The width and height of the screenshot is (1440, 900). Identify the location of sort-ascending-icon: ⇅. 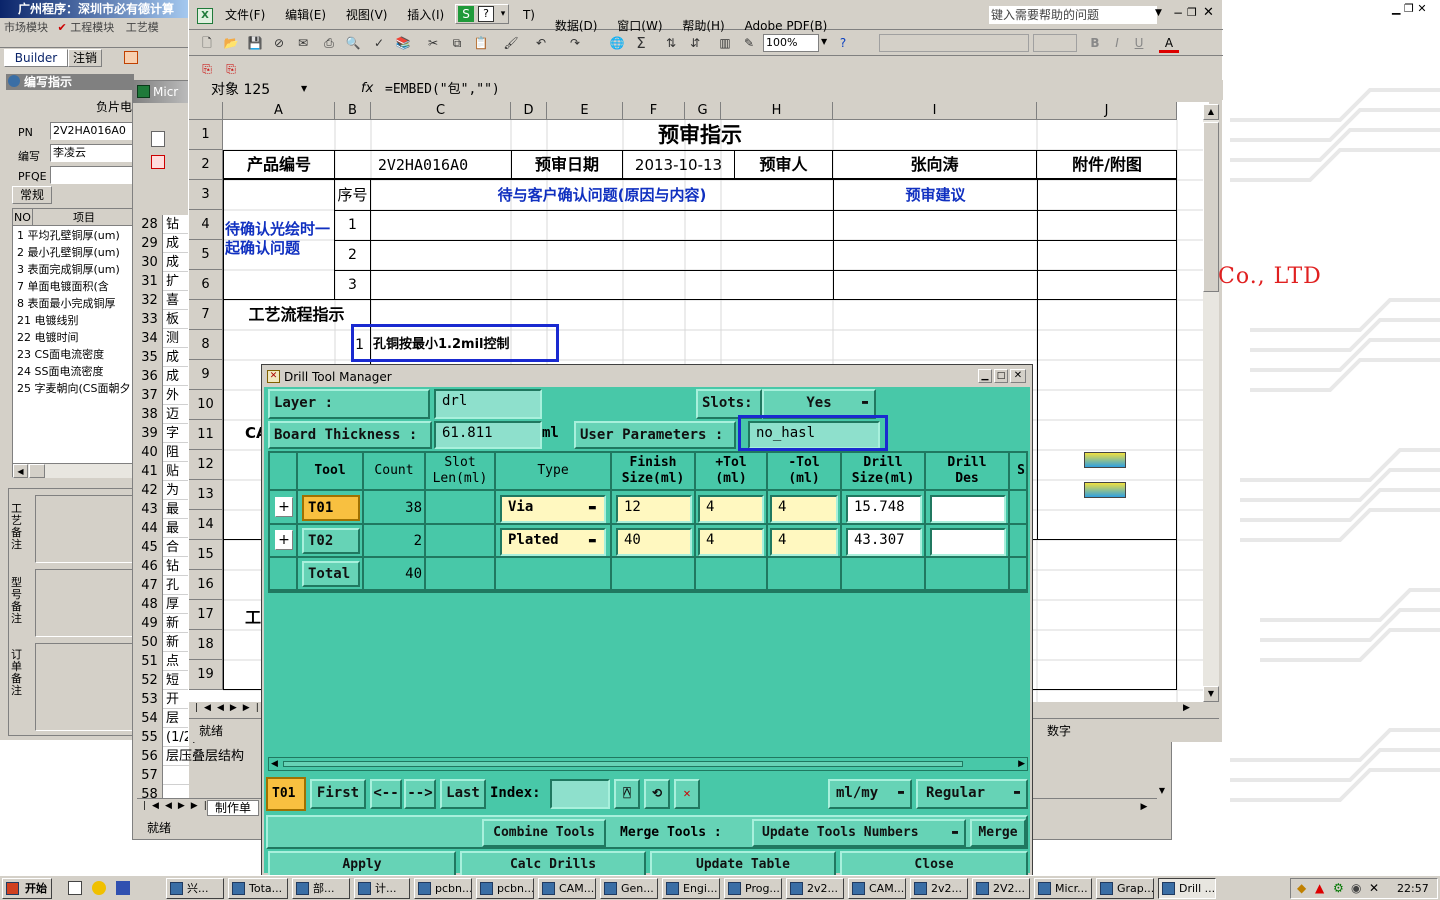
(671, 43).